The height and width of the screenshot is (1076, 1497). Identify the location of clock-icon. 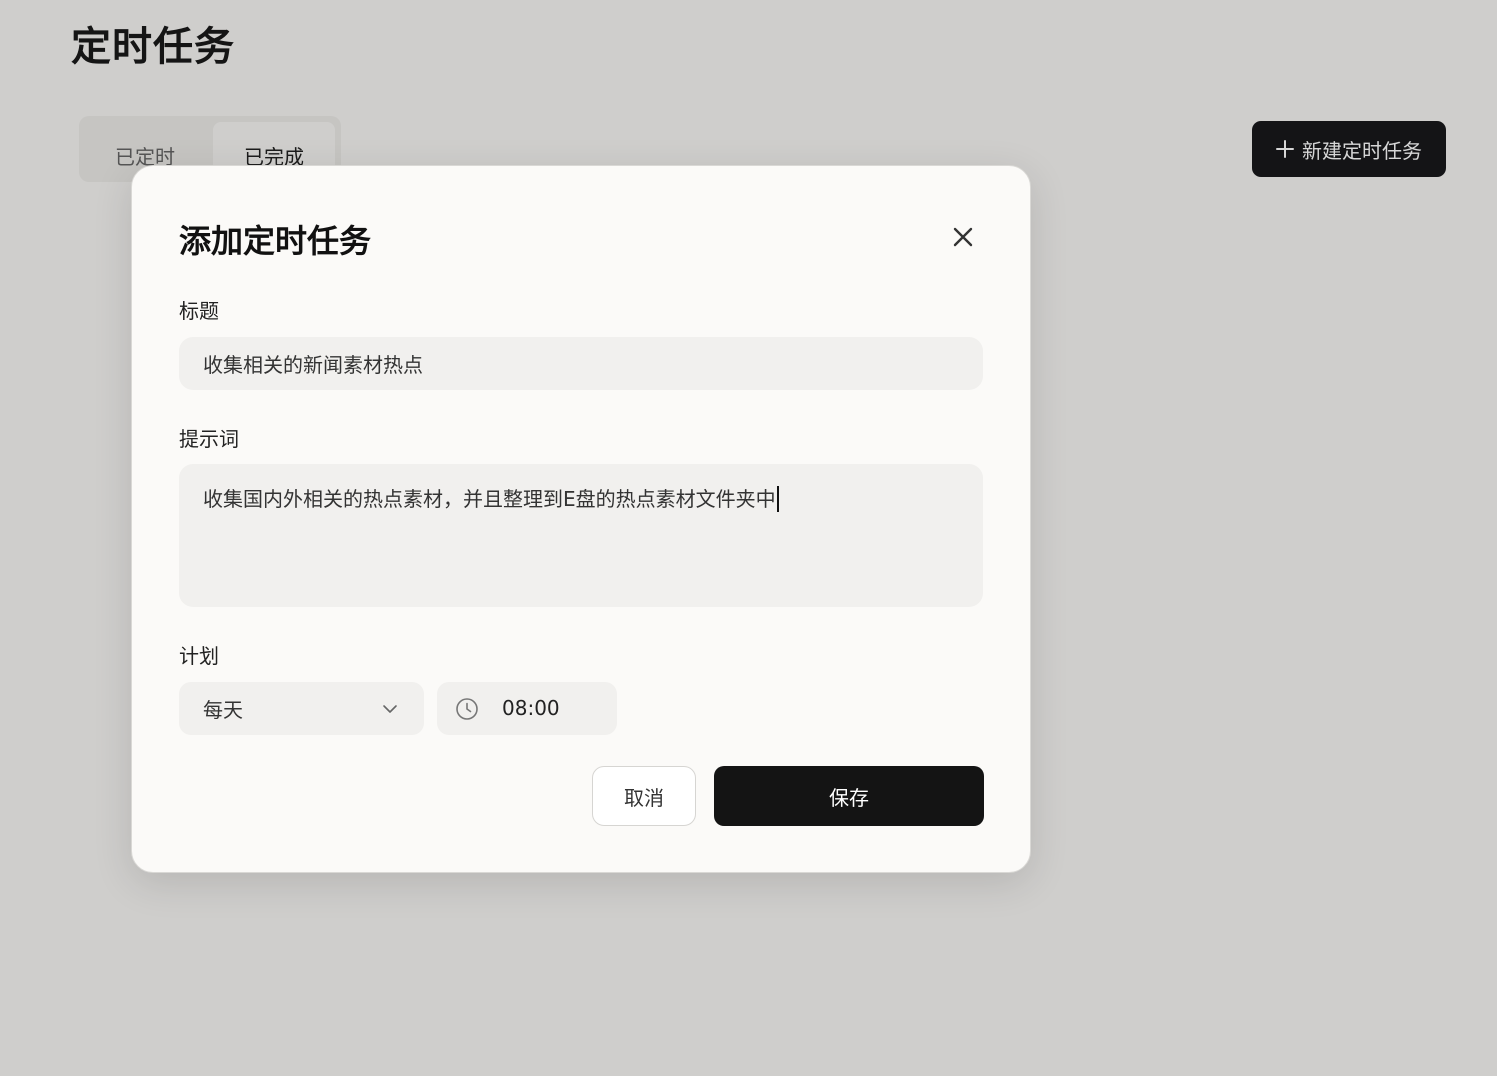
(467, 709).